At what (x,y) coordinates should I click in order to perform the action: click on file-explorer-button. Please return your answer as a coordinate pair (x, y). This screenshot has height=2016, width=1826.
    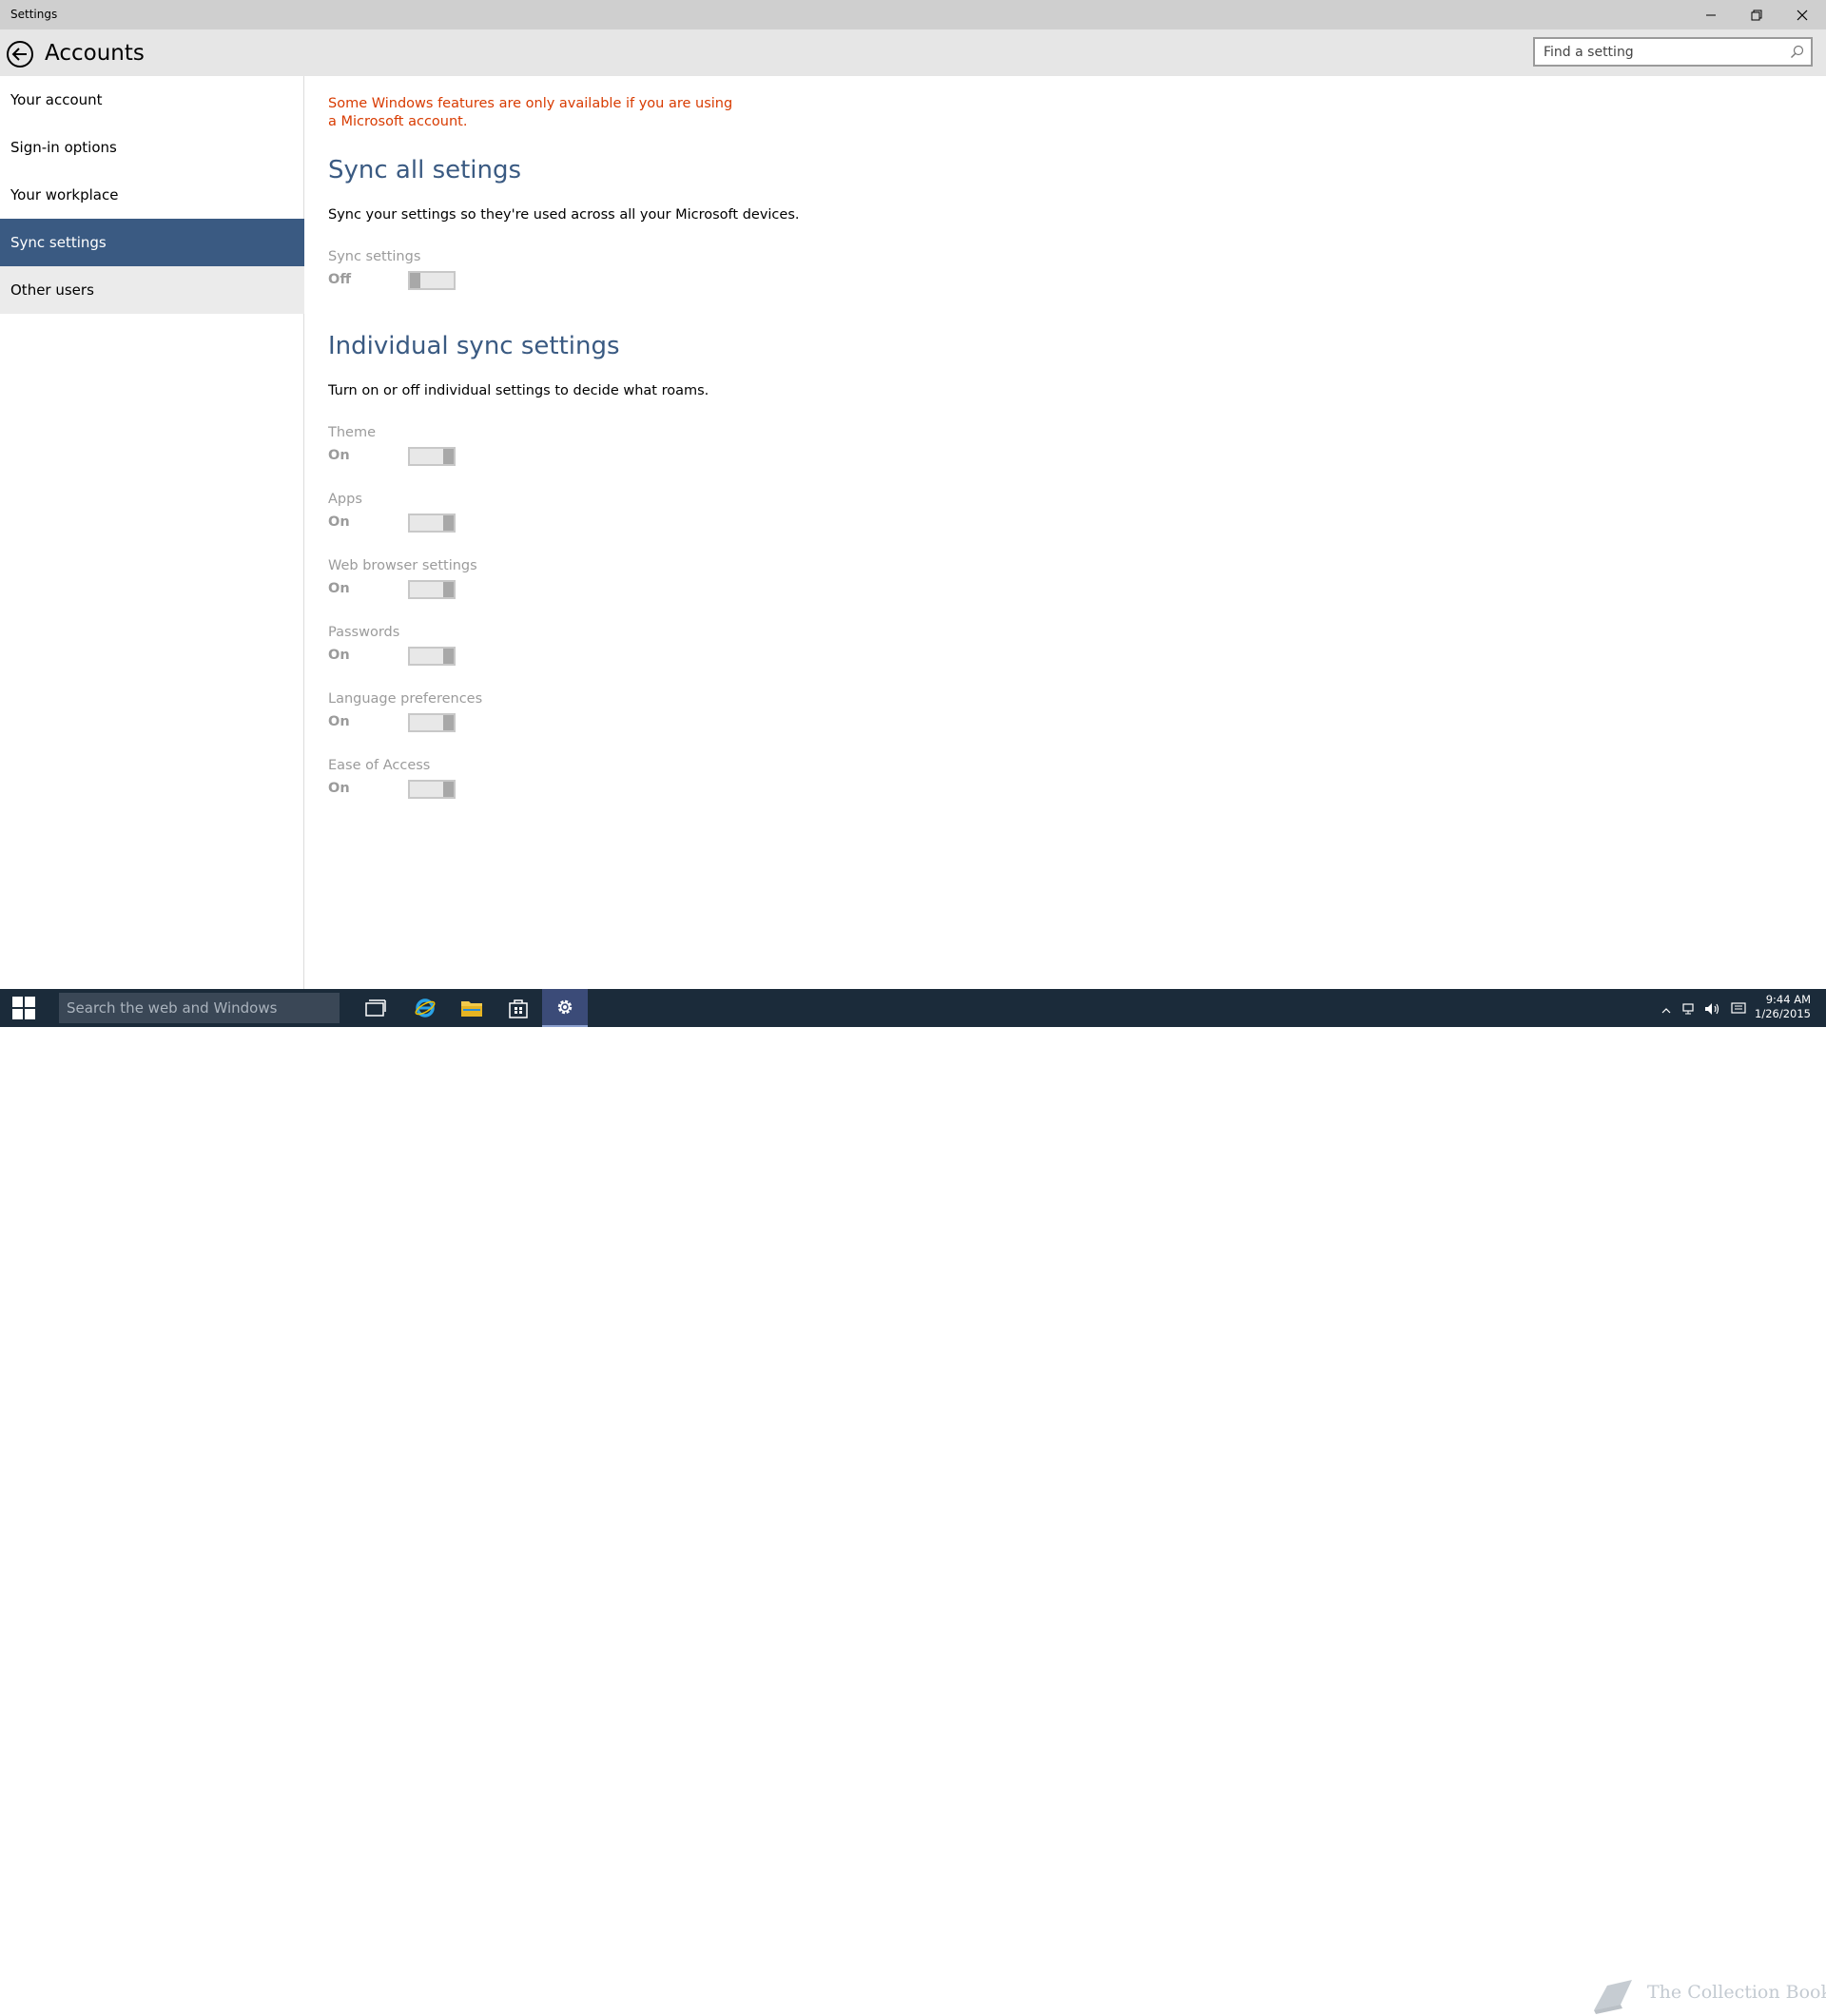
    Looking at the image, I should click on (472, 1008).